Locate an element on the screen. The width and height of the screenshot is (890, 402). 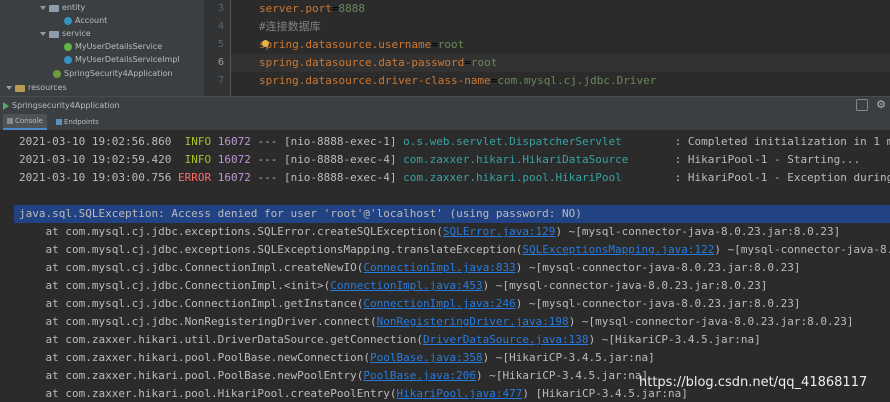
source-link: ConnectionImpl.java:453 is located at coordinates (406, 285).